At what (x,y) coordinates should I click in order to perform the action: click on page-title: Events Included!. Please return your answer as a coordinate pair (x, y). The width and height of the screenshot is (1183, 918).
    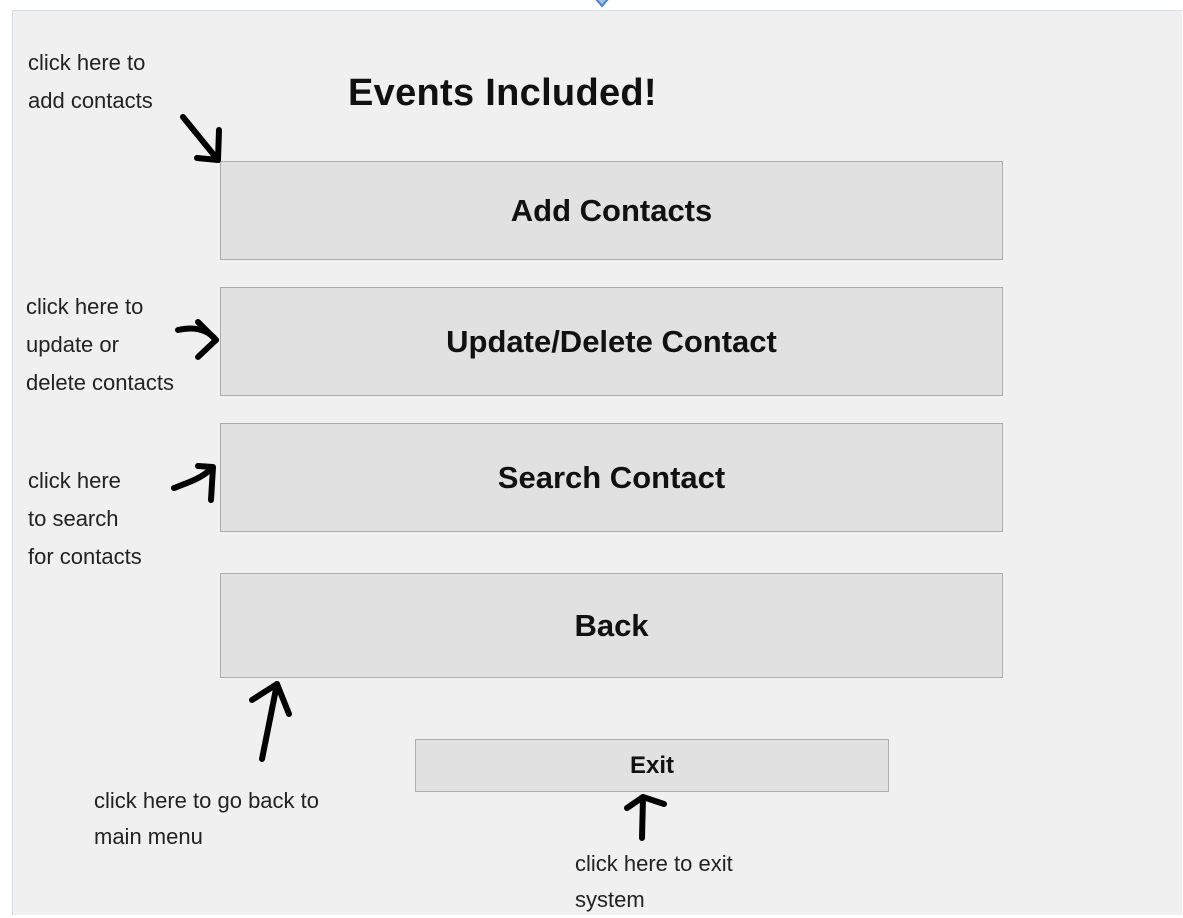
    Looking at the image, I should click on (502, 93).